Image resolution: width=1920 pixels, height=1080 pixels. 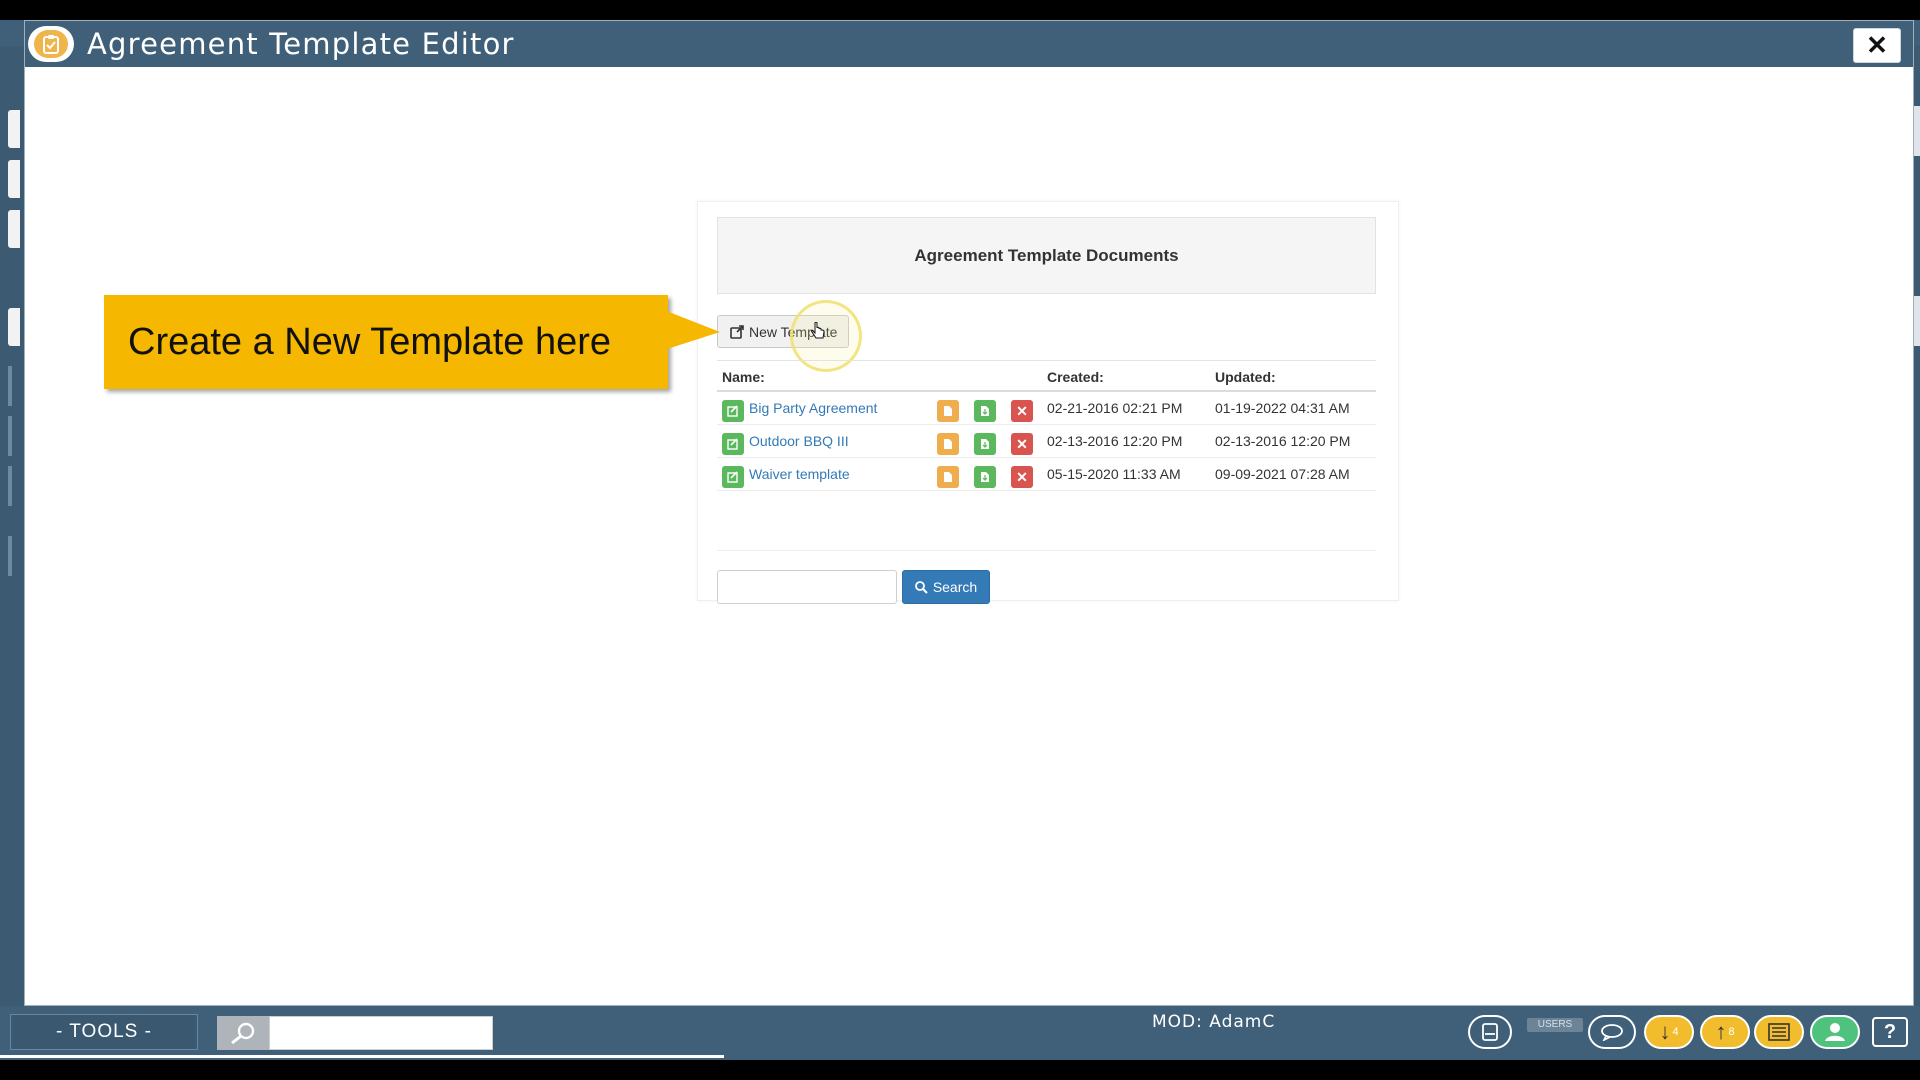 I want to click on user-tray-button, so click(x=1835, y=1032).